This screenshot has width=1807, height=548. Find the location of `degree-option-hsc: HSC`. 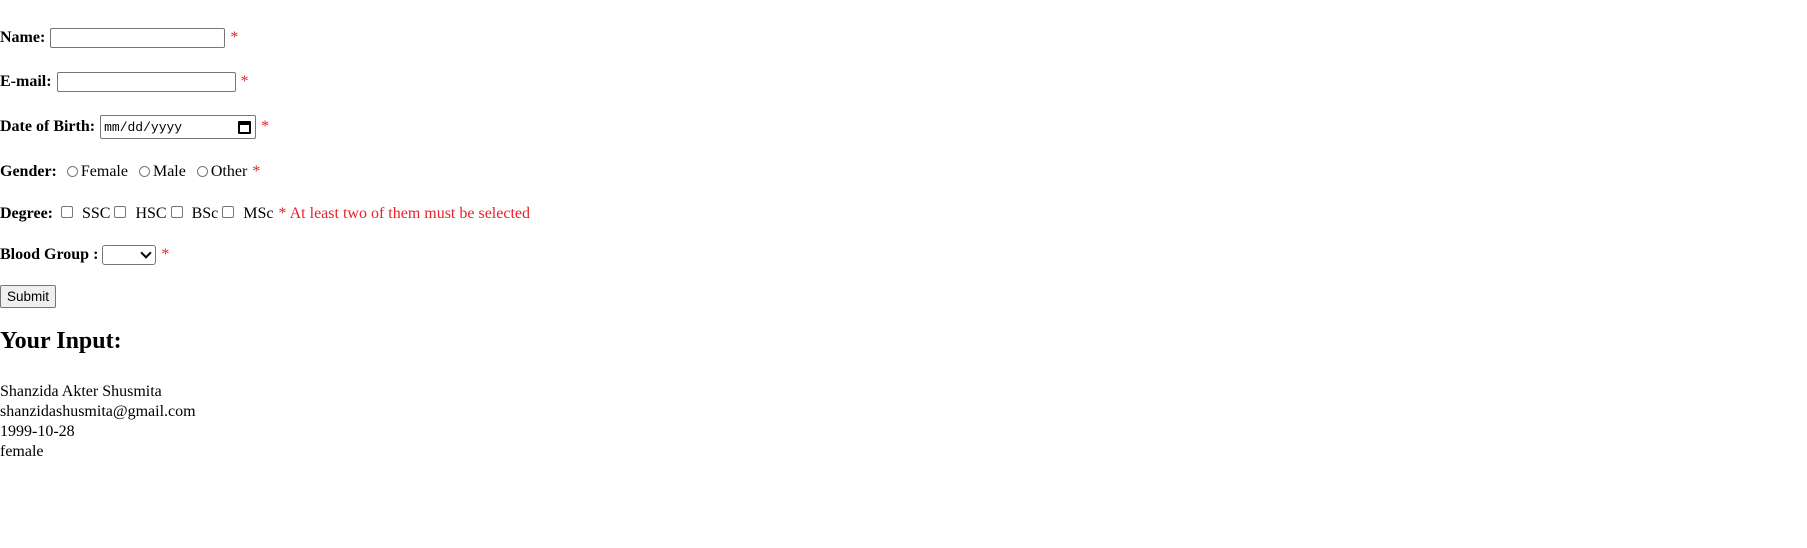

degree-option-hsc: HSC is located at coordinates (151, 213).